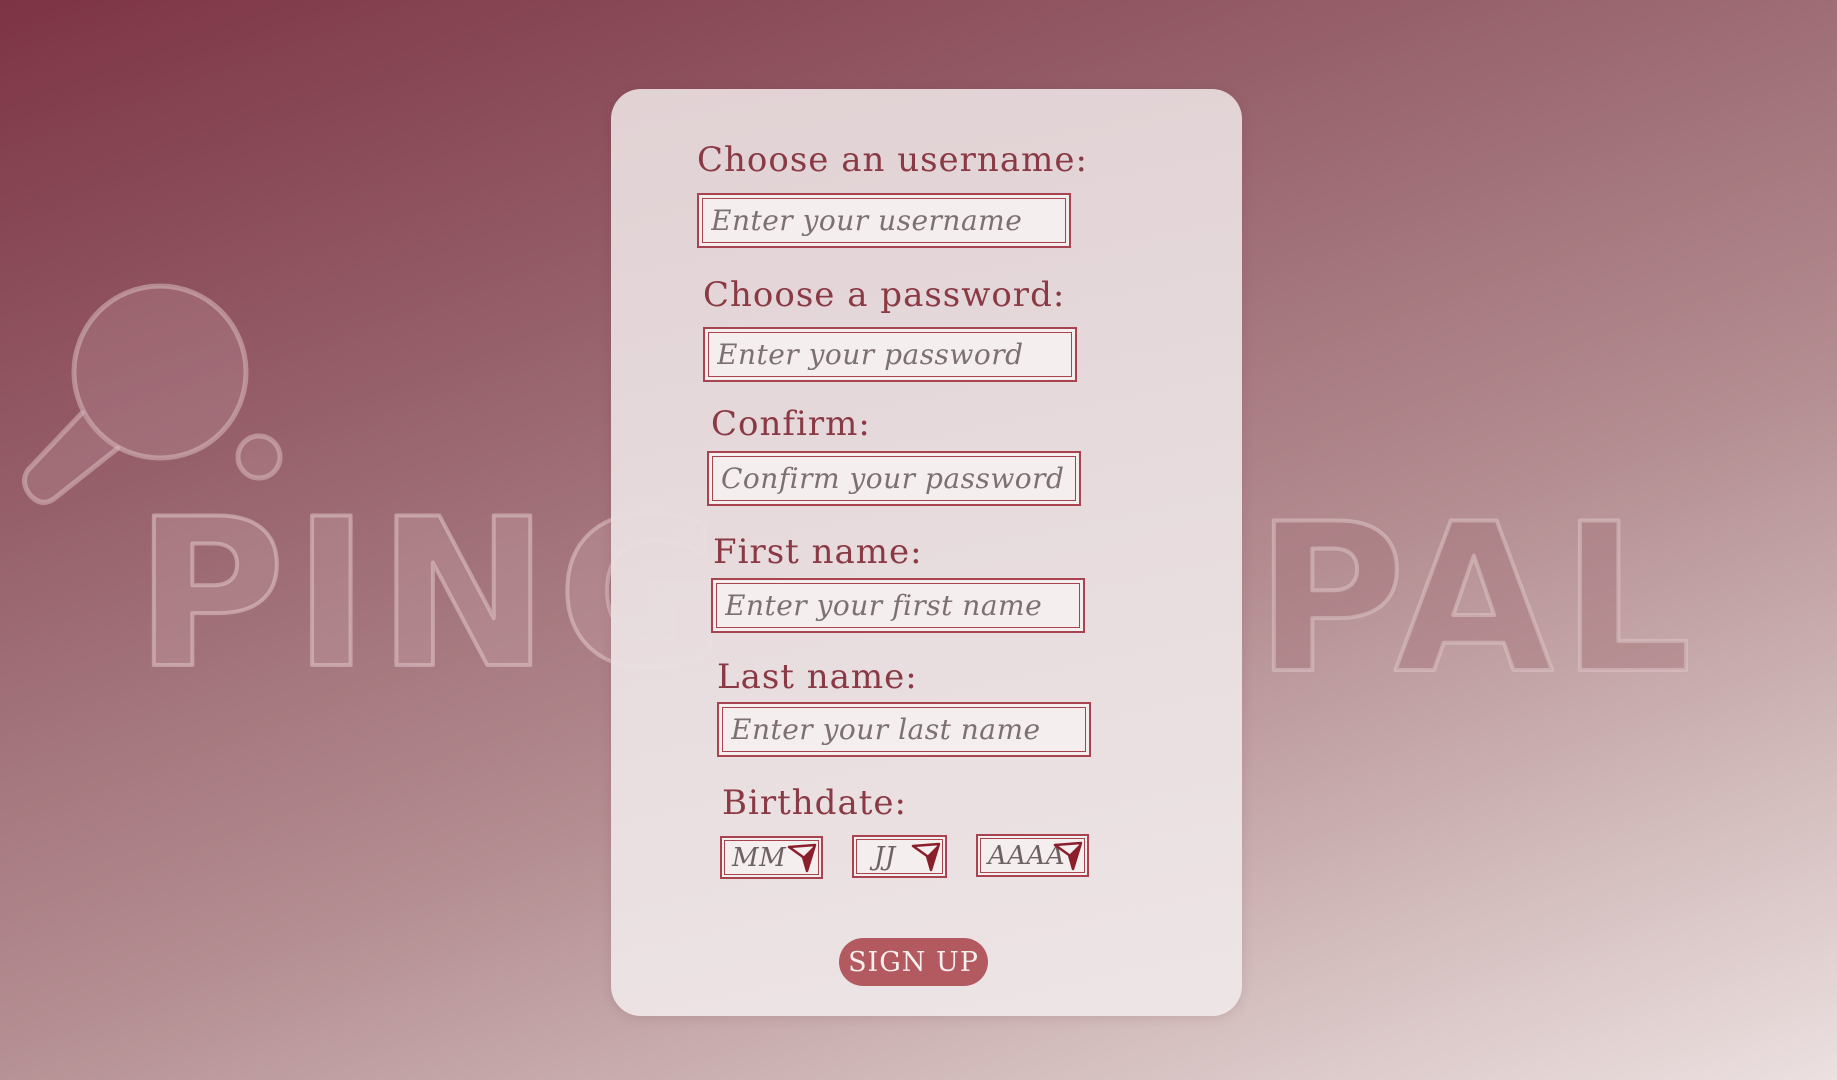 Image resolution: width=1837 pixels, height=1080 pixels. What do you see at coordinates (890, 354) in the screenshot?
I see `password-input` at bounding box center [890, 354].